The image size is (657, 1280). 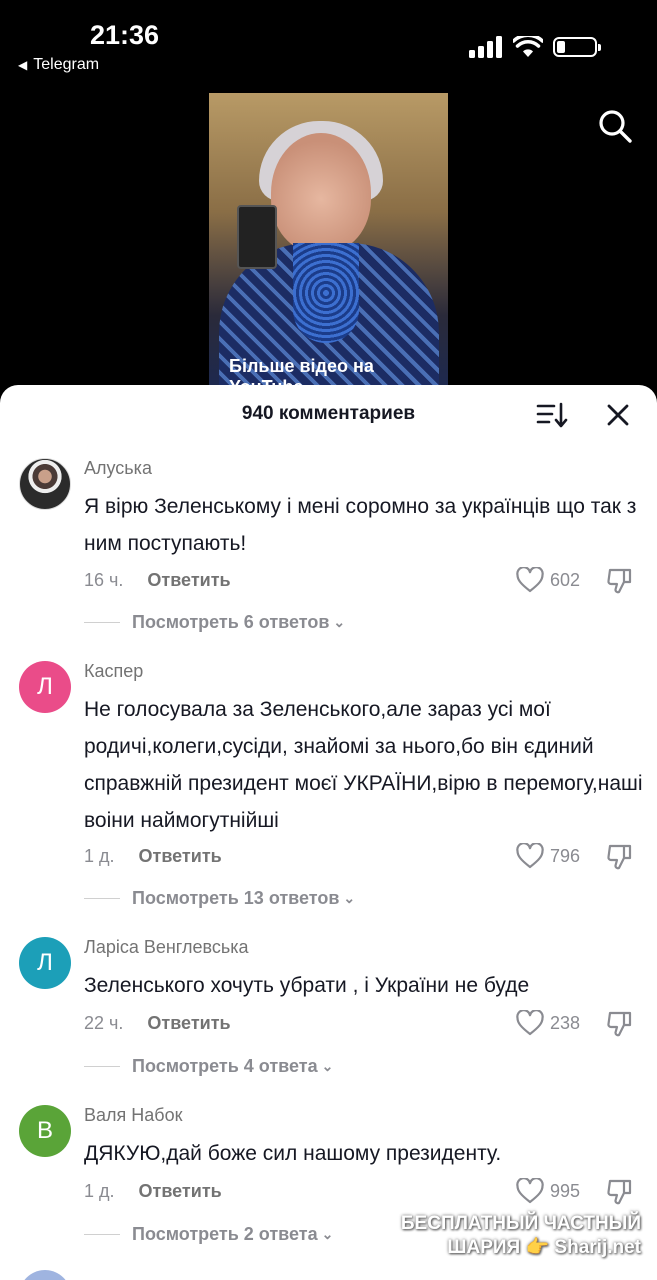 What do you see at coordinates (104, 1023) in the screenshot?
I see `comment-time: 22 ч.` at bounding box center [104, 1023].